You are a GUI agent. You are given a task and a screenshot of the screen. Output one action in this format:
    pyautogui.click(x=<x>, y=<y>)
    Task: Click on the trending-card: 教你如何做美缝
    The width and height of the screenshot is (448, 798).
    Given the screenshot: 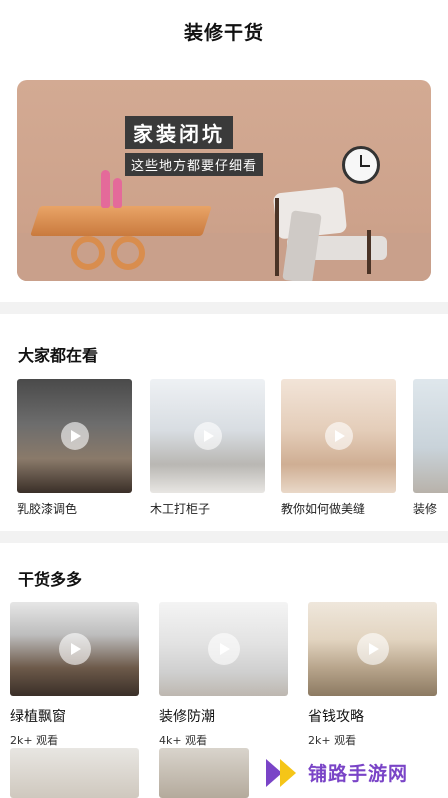 What is the action you would take?
    pyautogui.click(x=338, y=448)
    